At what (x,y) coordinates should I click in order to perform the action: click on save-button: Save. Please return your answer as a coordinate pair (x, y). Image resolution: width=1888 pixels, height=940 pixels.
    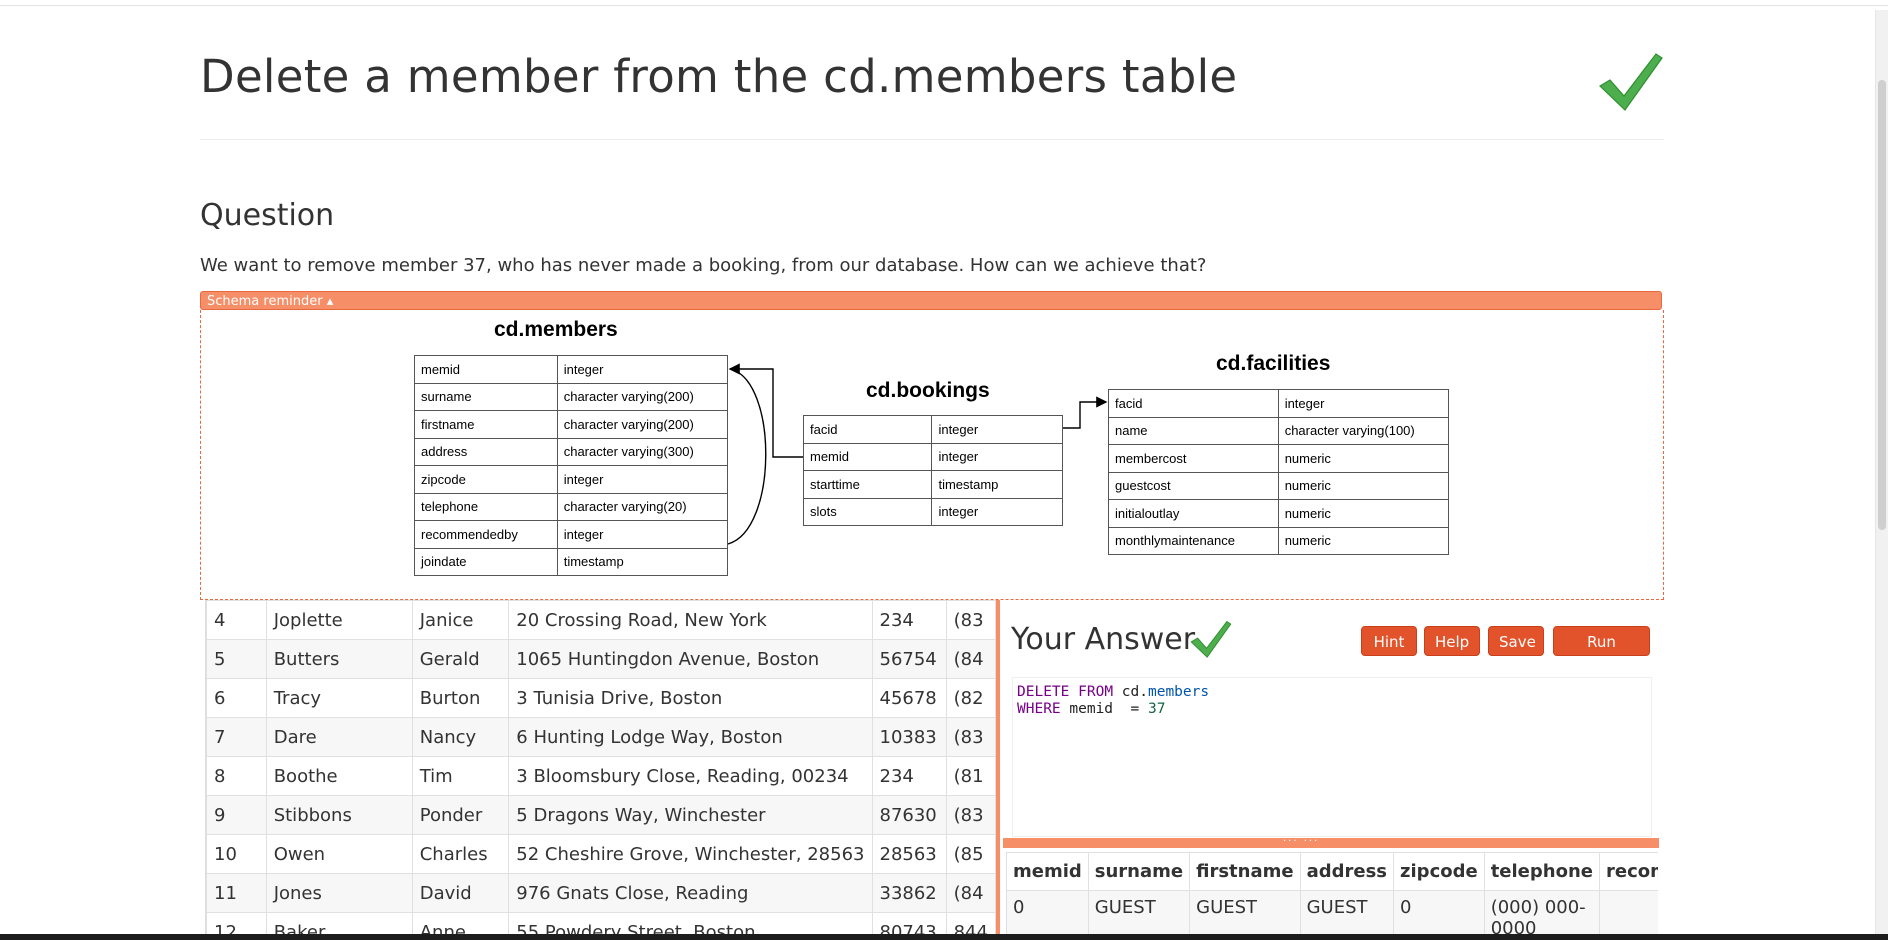
    Looking at the image, I should click on (1516, 641).